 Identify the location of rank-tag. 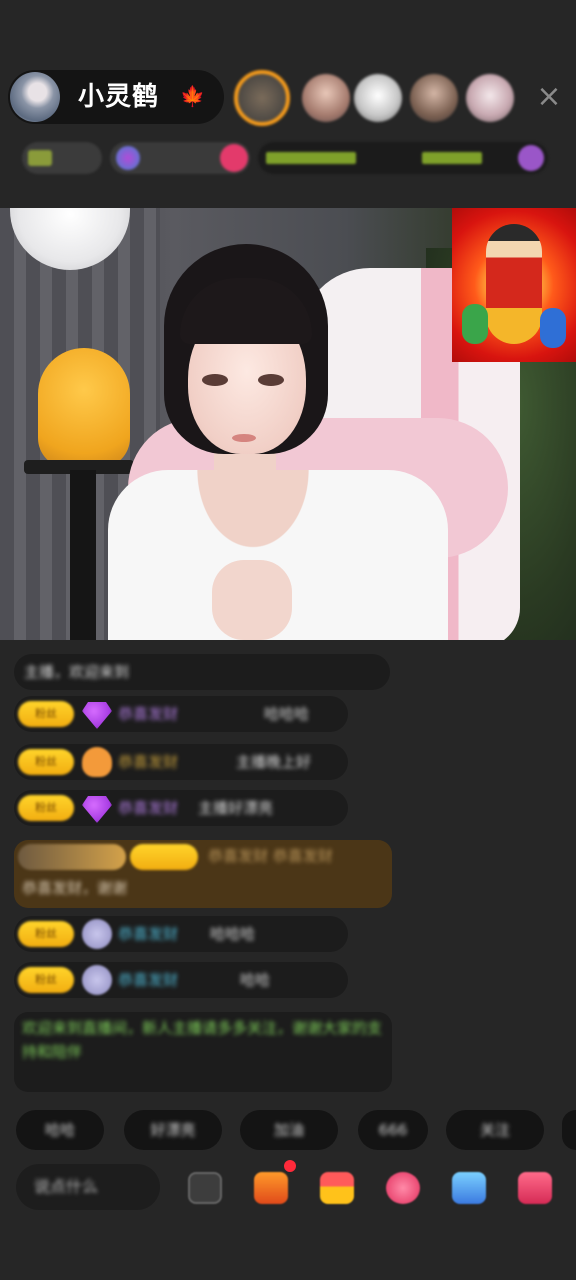
(62, 158).